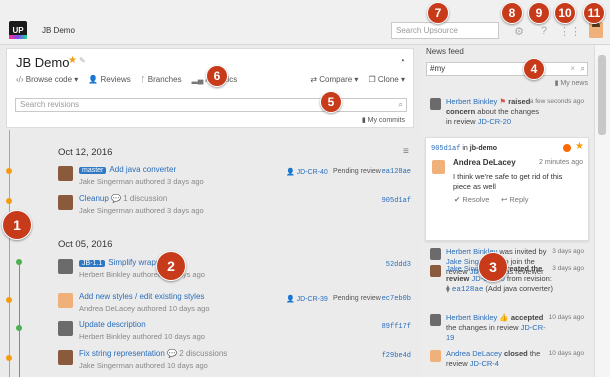 The height and width of the screenshot is (377, 610). I want to click on clear-icon: ×, so click(572, 69).